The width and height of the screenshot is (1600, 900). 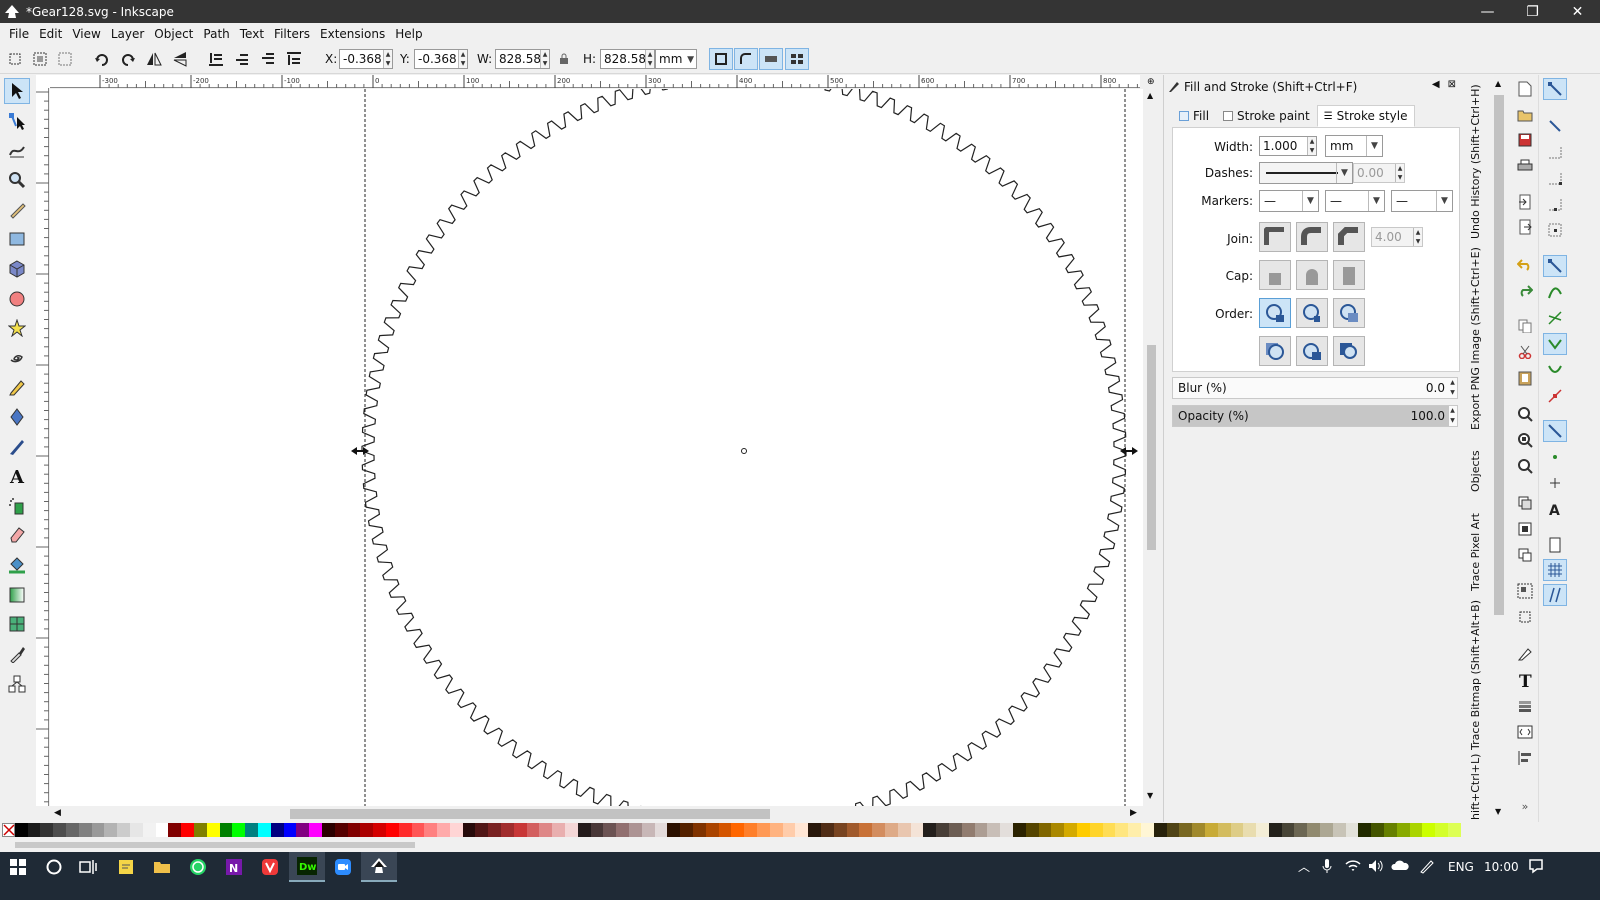 What do you see at coordinates (1498, 811) in the screenshot?
I see `dock-scroll-down-icon: ▼` at bounding box center [1498, 811].